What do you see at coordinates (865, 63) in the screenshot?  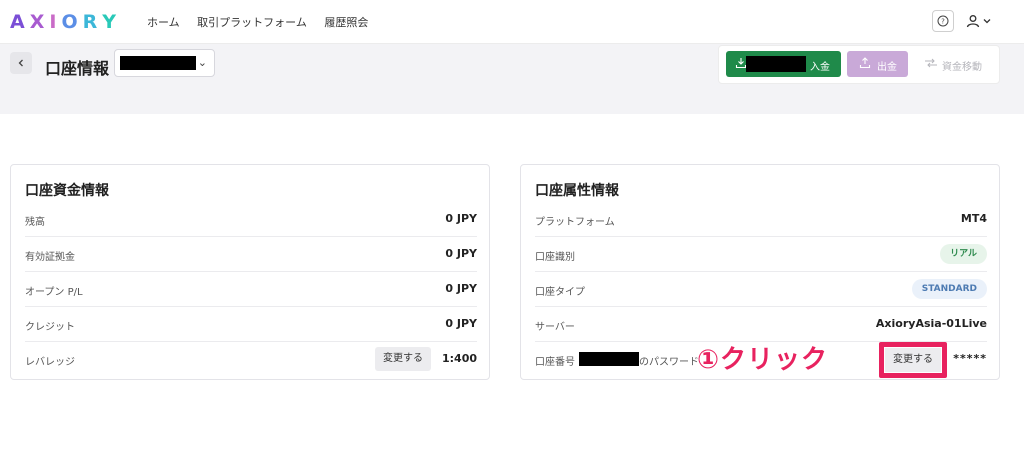 I see `upload-icon` at bounding box center [865, 63].